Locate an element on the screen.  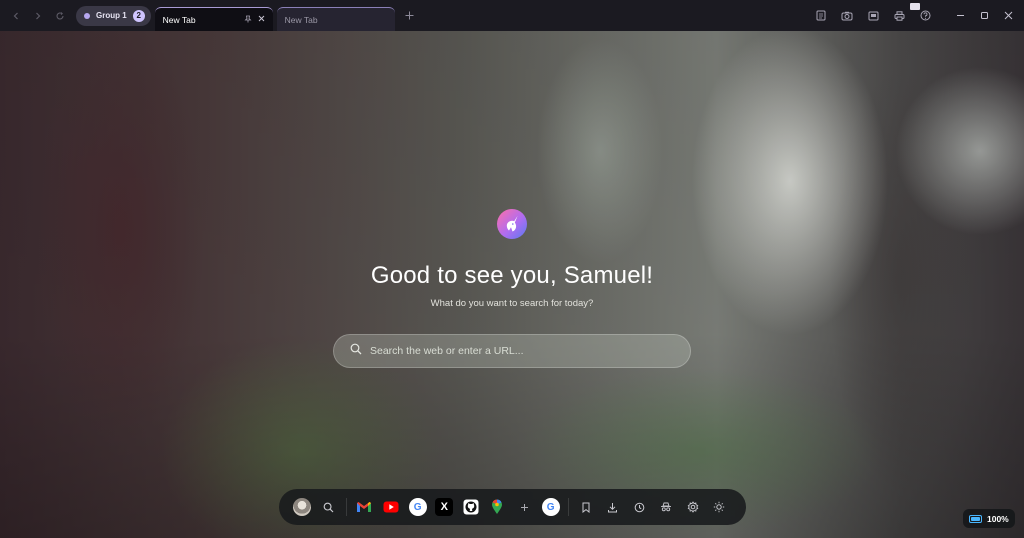
google-icon: G is located at coordinates (417, 507).